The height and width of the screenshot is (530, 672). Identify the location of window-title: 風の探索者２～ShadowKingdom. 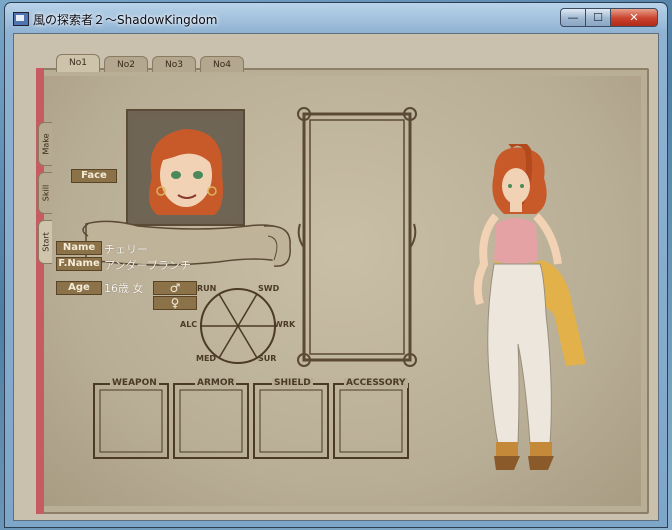
(125, 20).